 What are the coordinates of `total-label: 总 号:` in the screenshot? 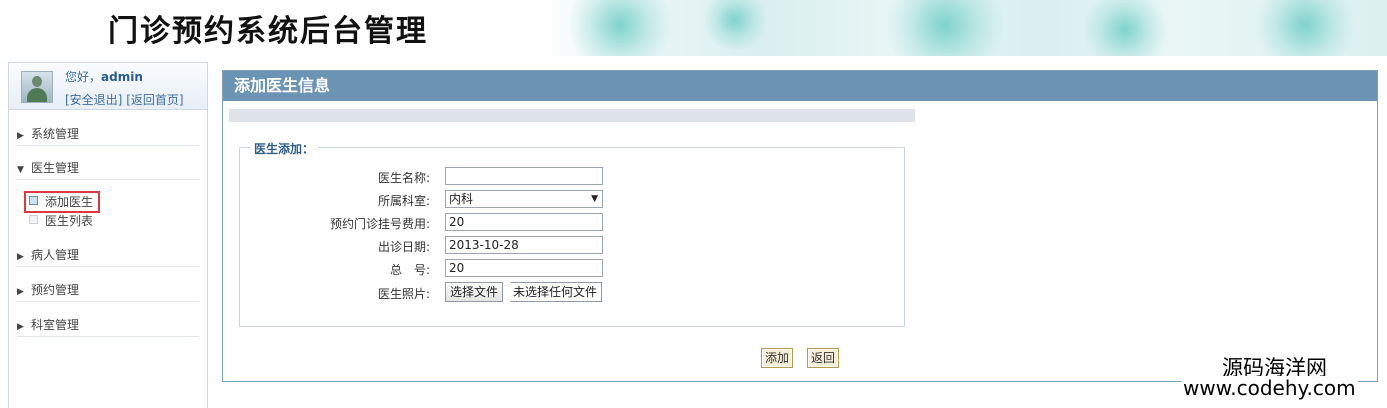 It's located at (409, 270).